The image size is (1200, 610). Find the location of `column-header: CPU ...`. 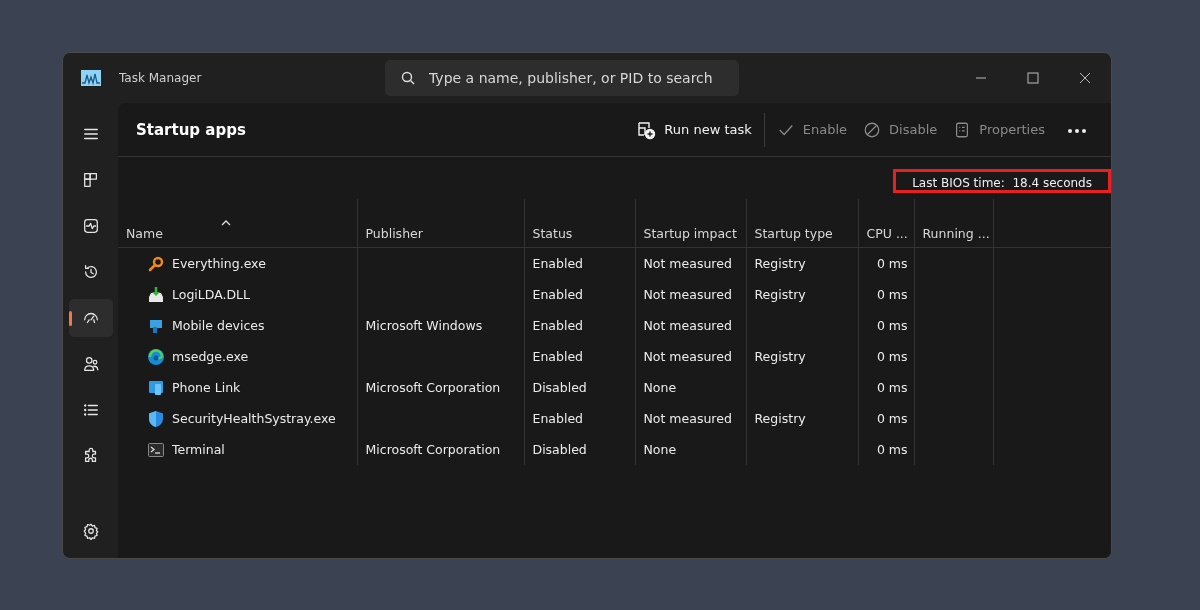

column-header: CPU ... is located at coordinates (887, 233).